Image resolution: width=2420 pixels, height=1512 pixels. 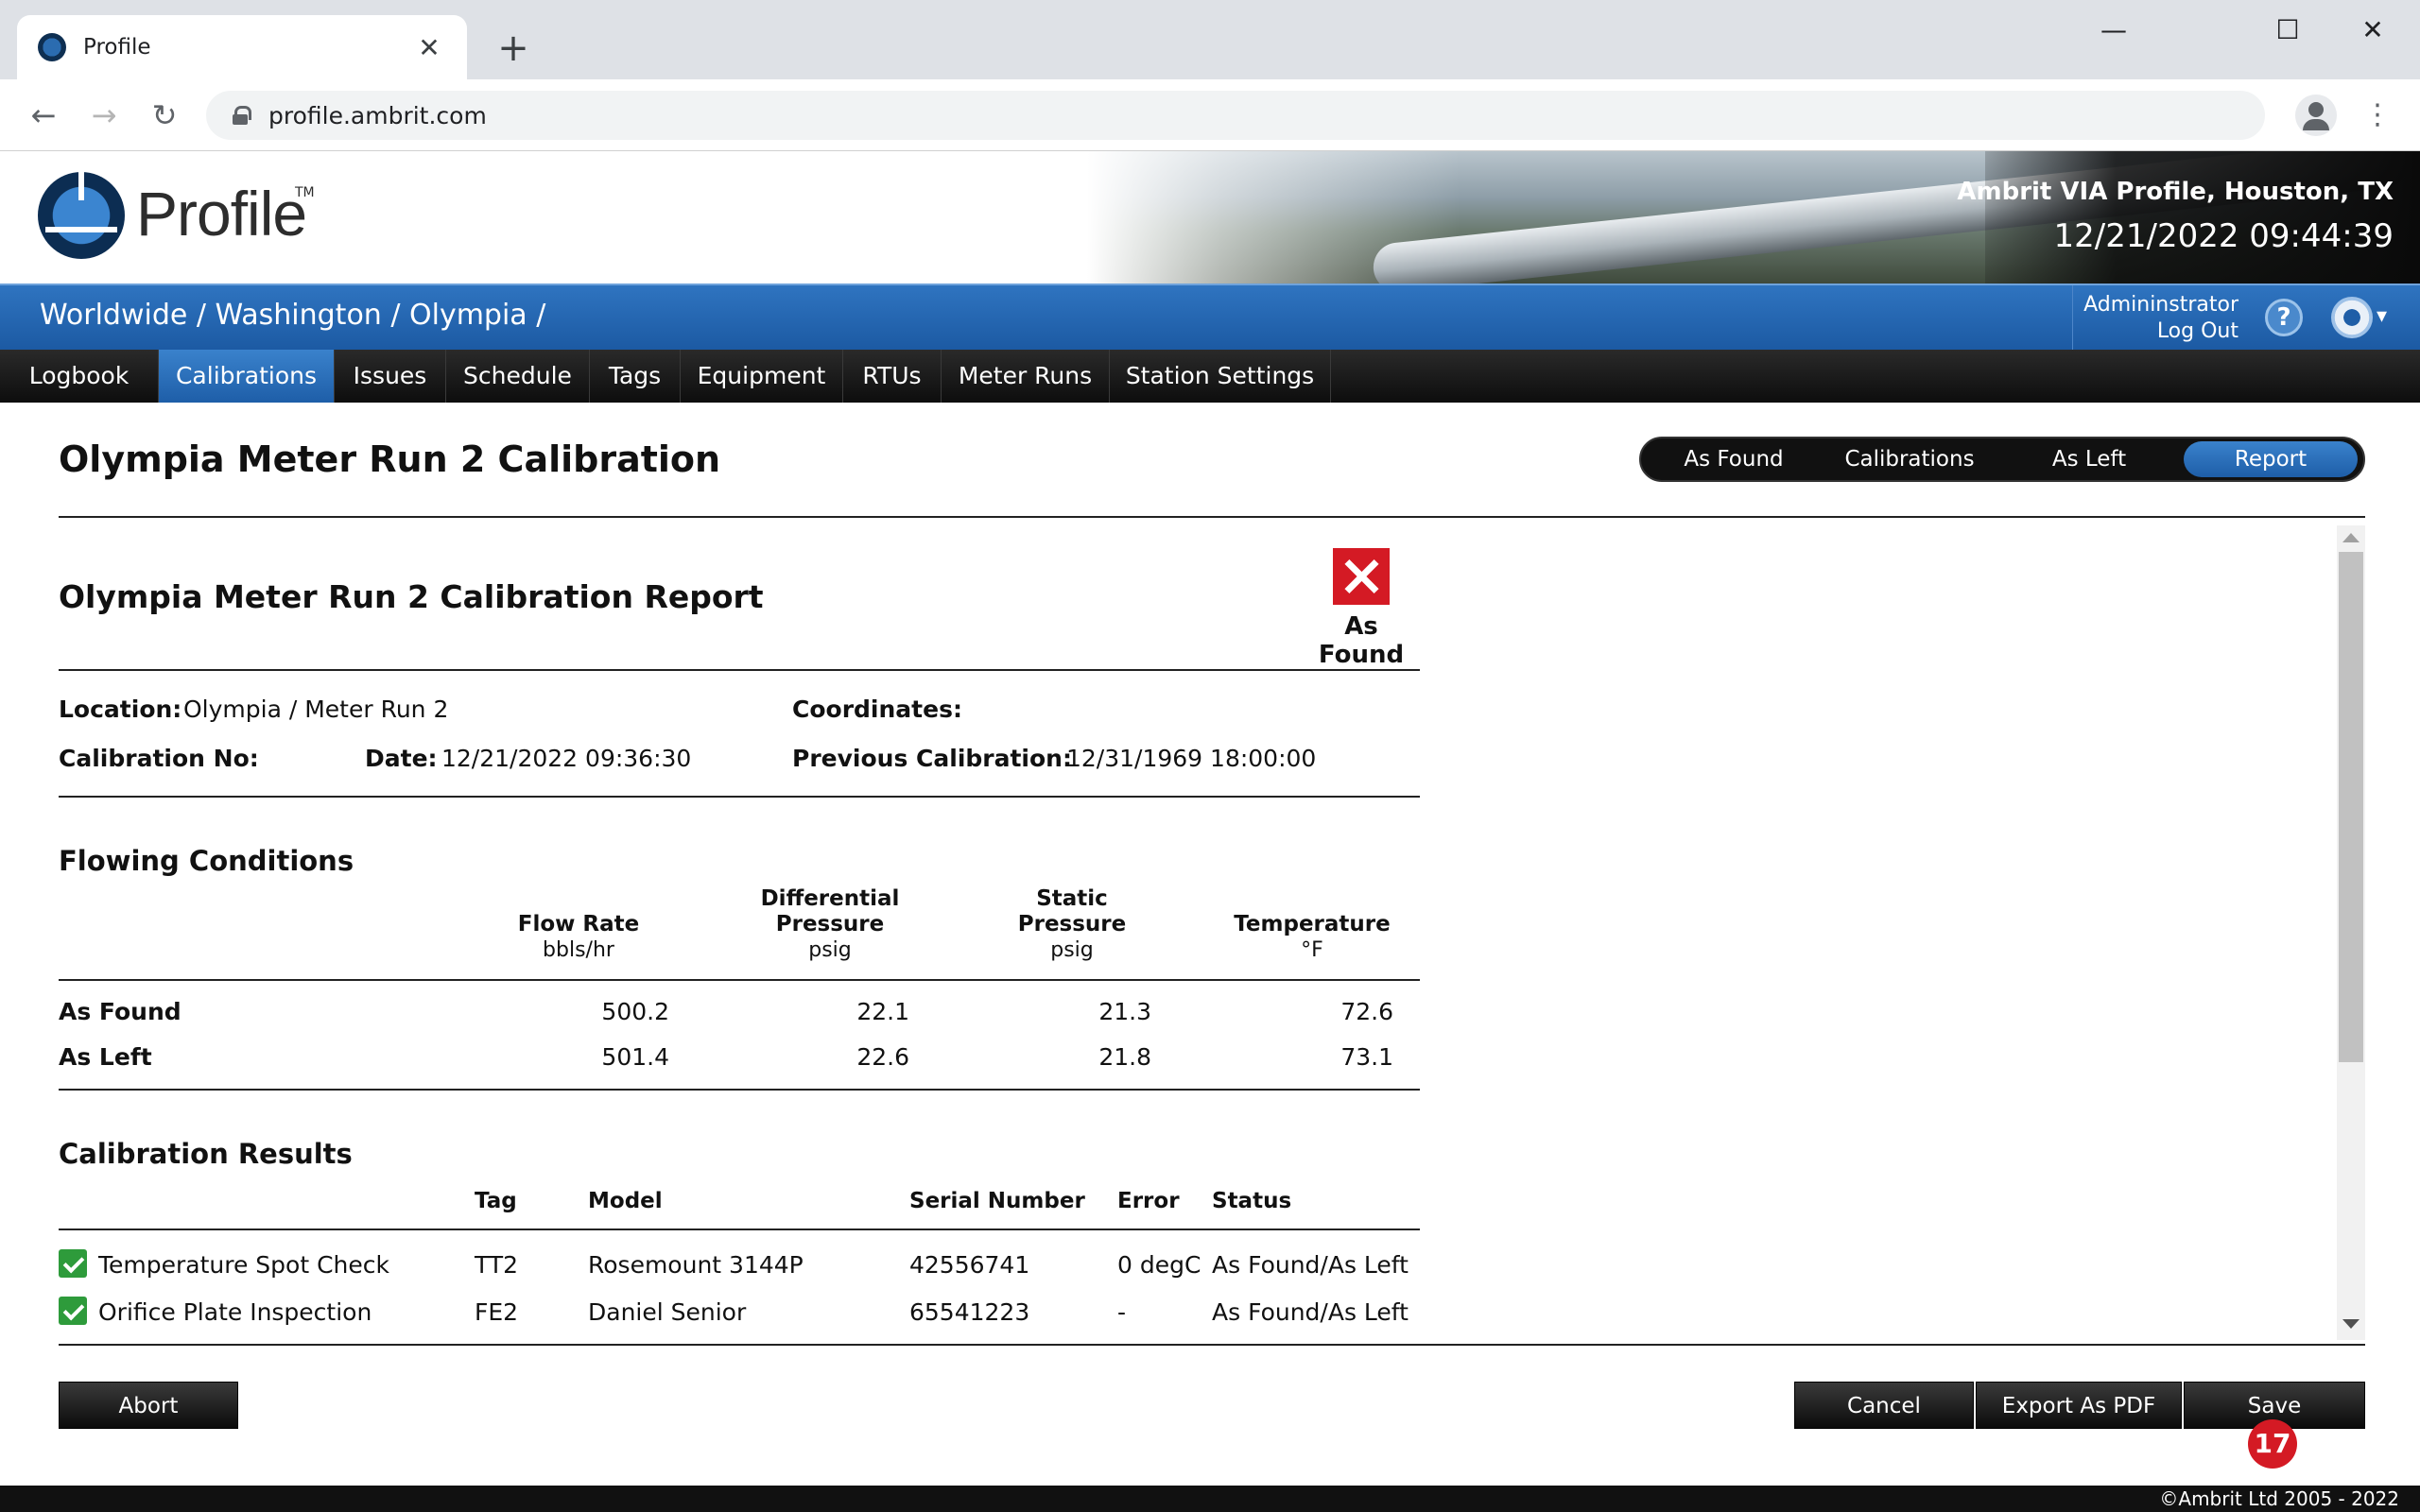 What do you see at coordinates (164, 115) in the screenshot?
I see `reload-icon: ↻` at bounding box center [164, 115].